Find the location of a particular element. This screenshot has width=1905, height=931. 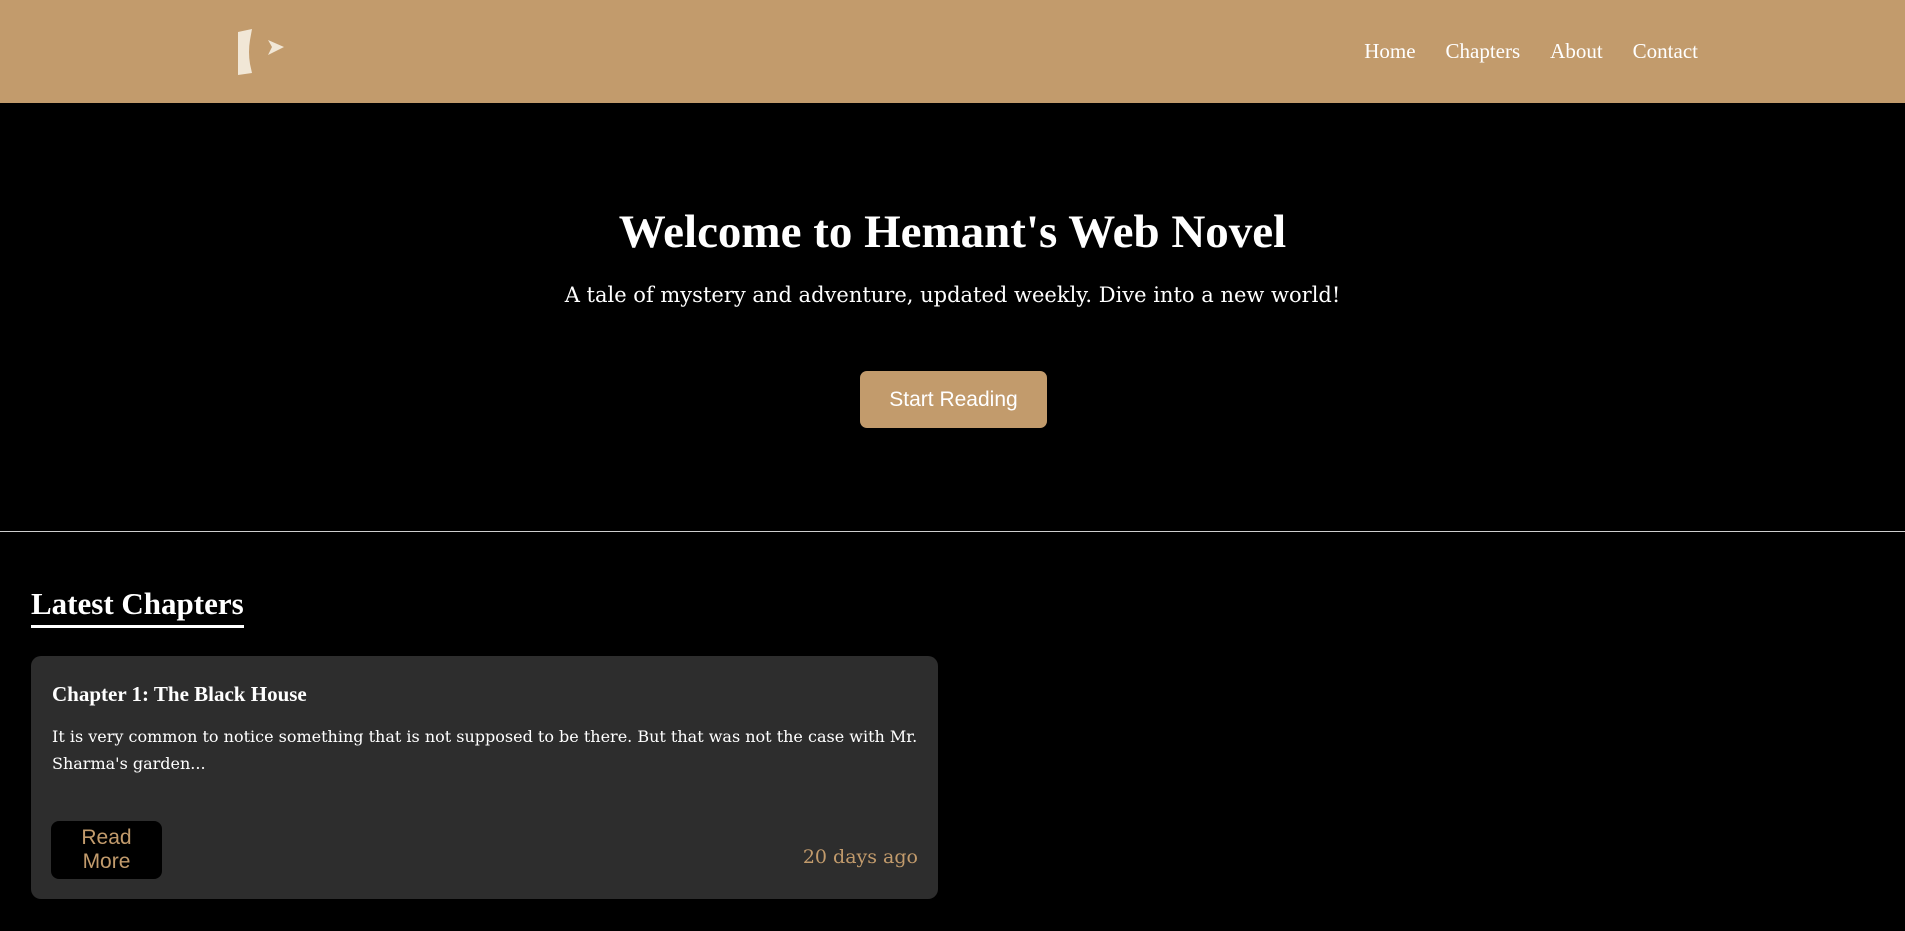

nav-link-home: Home is located at coordinates (1389, 51).